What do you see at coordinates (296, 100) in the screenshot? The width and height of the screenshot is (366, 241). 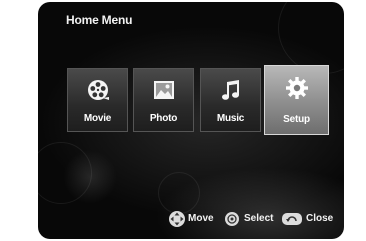 I see `menu-item-setup: Setup` at bounding box center [296, 100].